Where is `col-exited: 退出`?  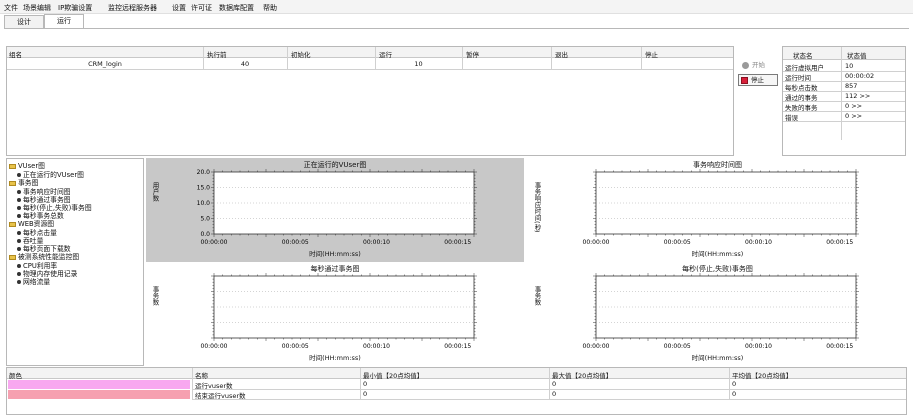 col-exited: 退出 is located at coordinates (561, 55).